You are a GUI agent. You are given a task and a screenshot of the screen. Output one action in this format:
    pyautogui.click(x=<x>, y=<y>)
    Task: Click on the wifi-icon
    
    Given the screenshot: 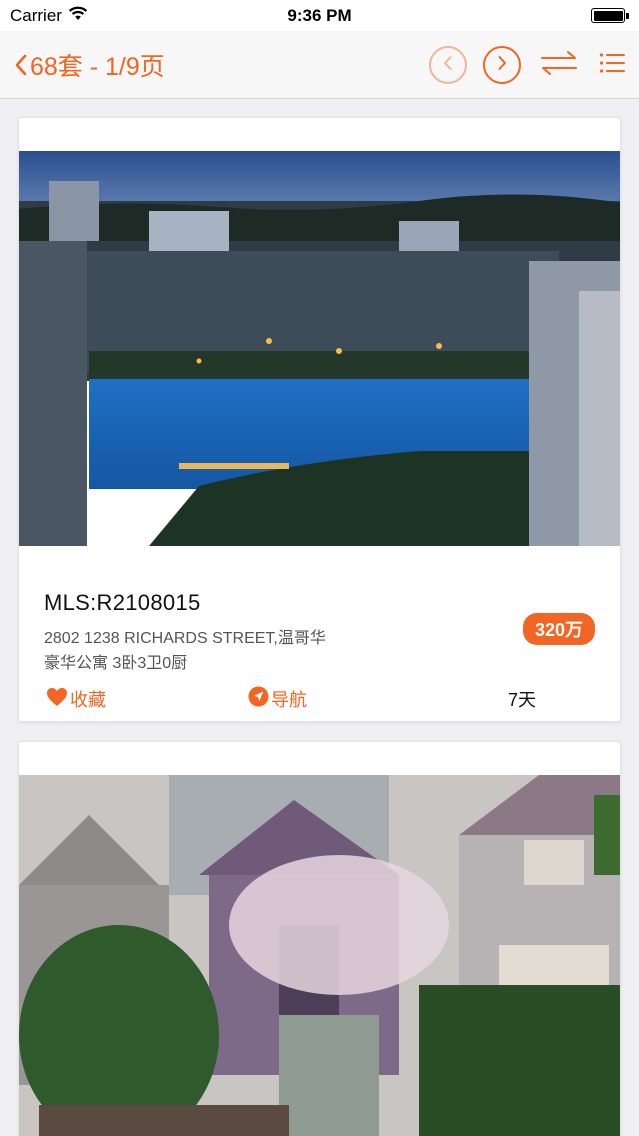 What is the action you would take?
    pyautogui.click(x=78, y=16)
    